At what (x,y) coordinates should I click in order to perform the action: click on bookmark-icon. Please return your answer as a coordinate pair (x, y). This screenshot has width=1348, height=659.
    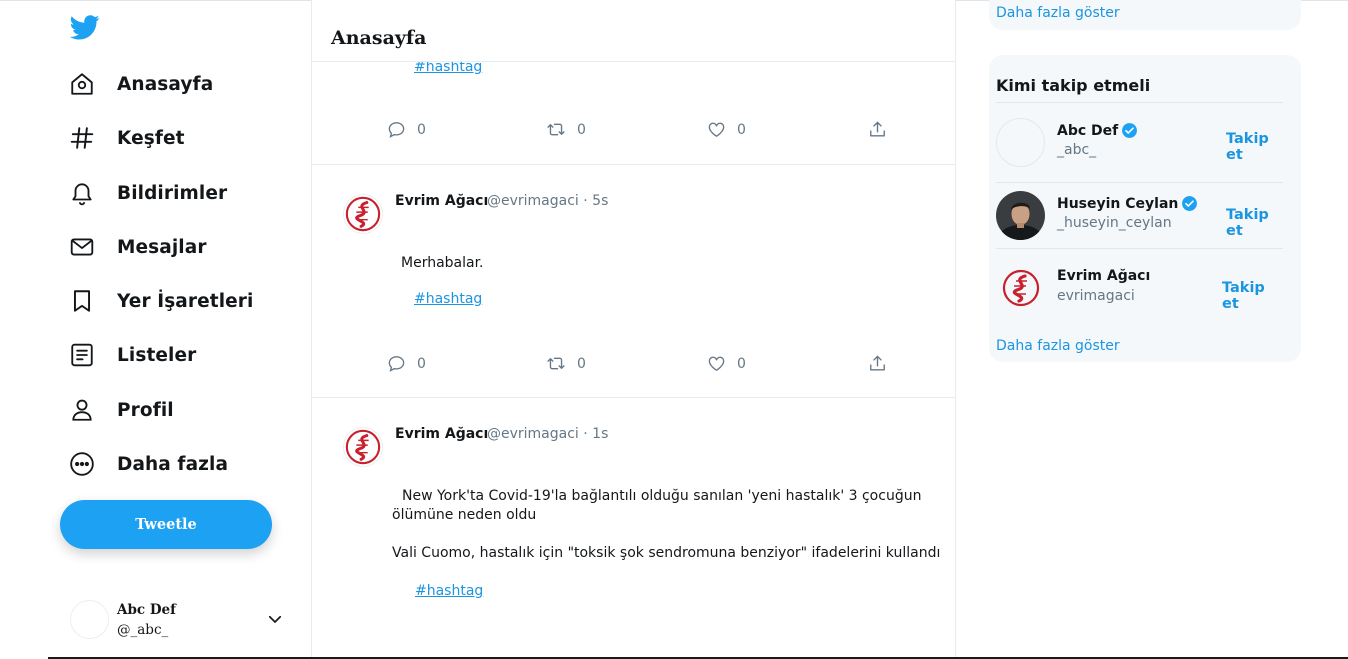
    Looking at the image, I should click on (82, 301).